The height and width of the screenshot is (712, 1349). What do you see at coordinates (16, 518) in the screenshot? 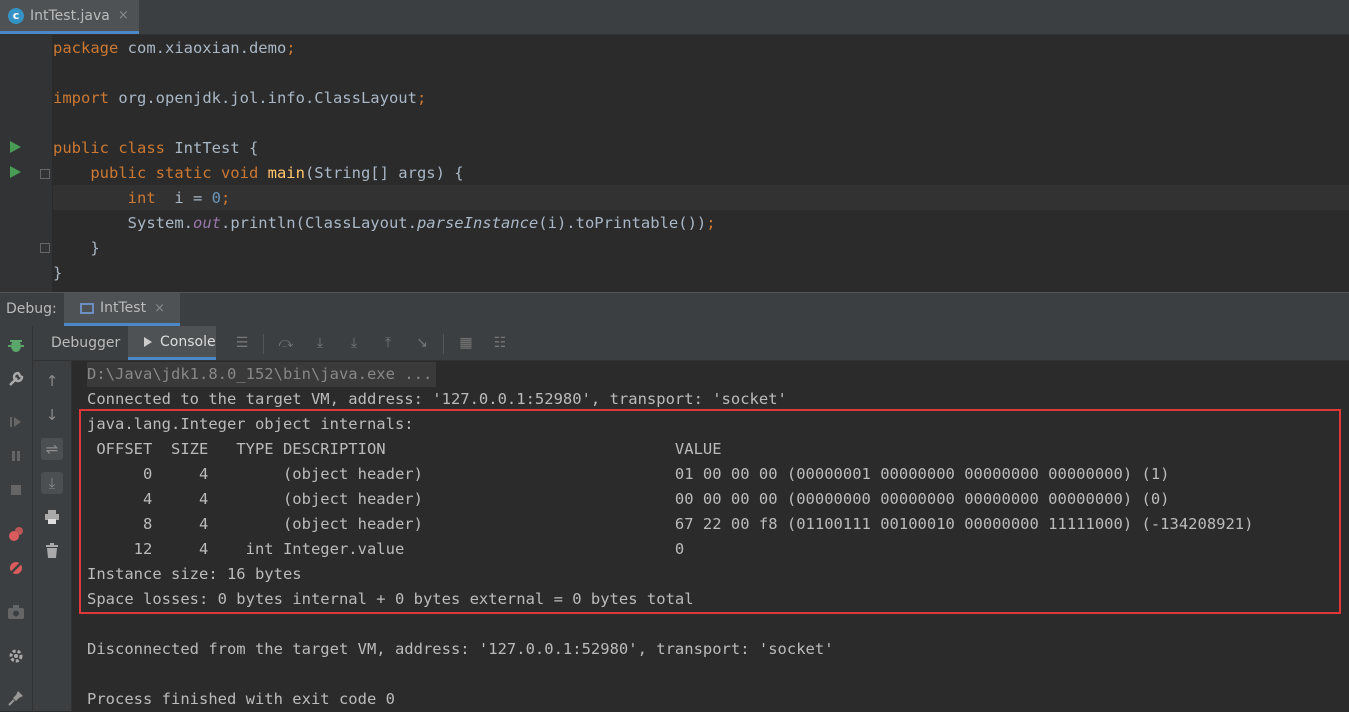
I see `debug-left-toolbar` at bounding box center [16, 518].